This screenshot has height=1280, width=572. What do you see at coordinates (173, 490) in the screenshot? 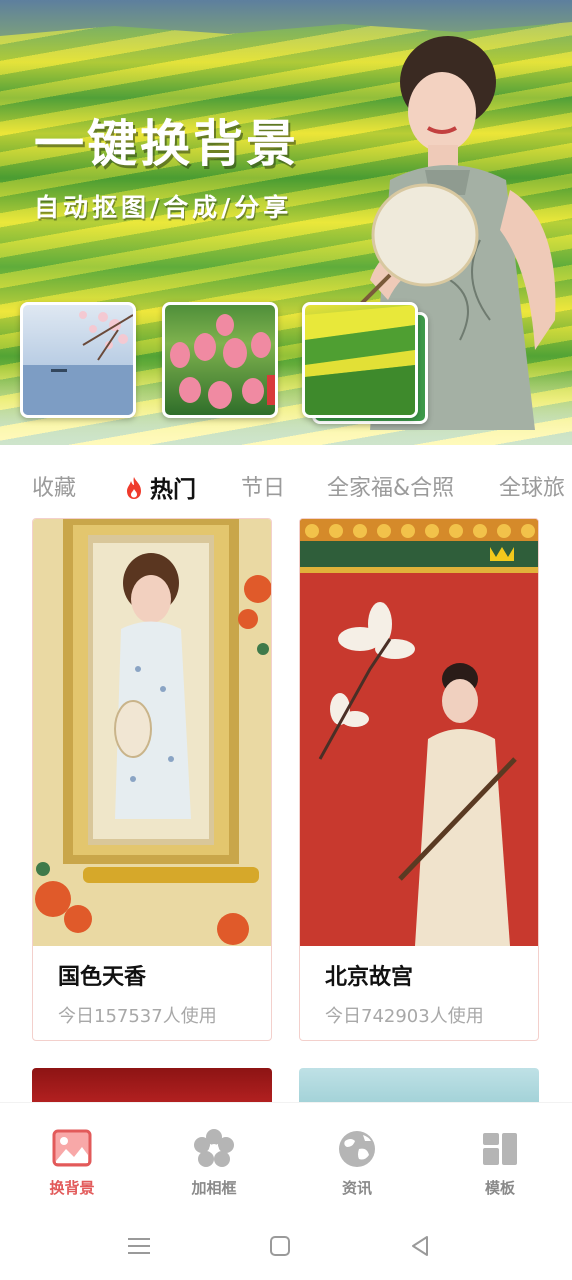
I see `tab-hot-label: 热门` at bounding box center [173, 490].